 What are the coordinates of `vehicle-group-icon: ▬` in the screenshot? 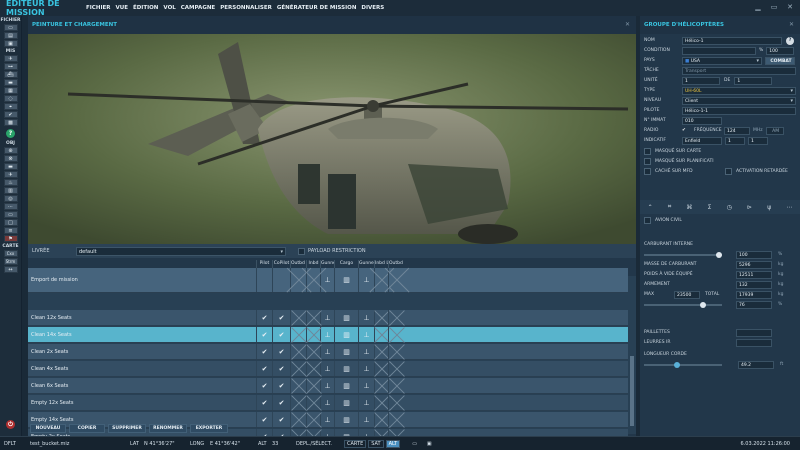 It's located at (10, 82).